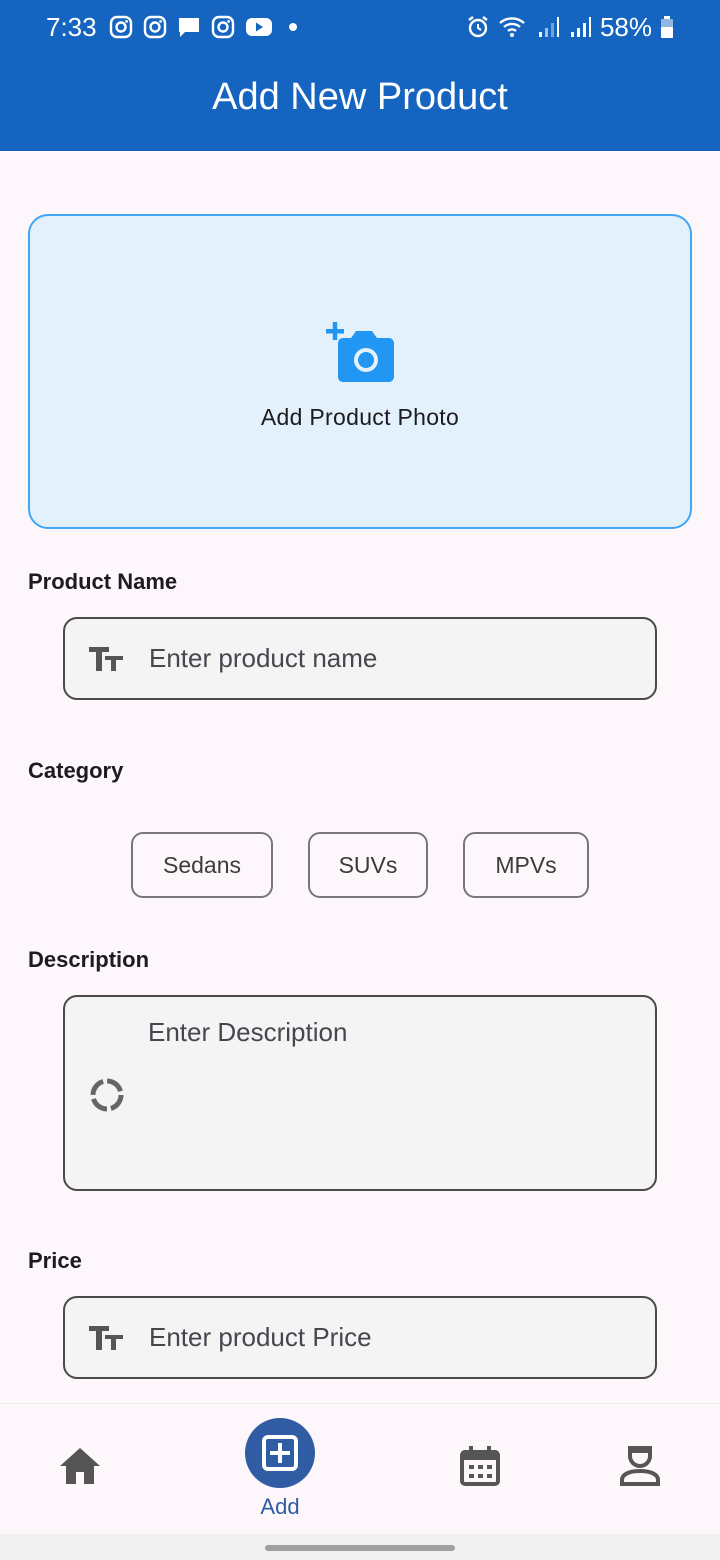 The width and height of the screenshot is (720, 1560). I want to click on price-input: Enter product Price, so click(360, 1337).